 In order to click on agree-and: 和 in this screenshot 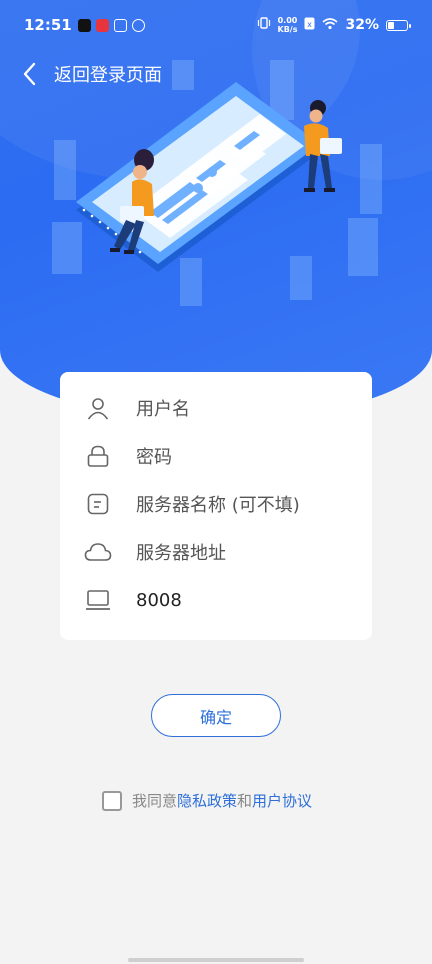, I will do `click(245, 801)`.